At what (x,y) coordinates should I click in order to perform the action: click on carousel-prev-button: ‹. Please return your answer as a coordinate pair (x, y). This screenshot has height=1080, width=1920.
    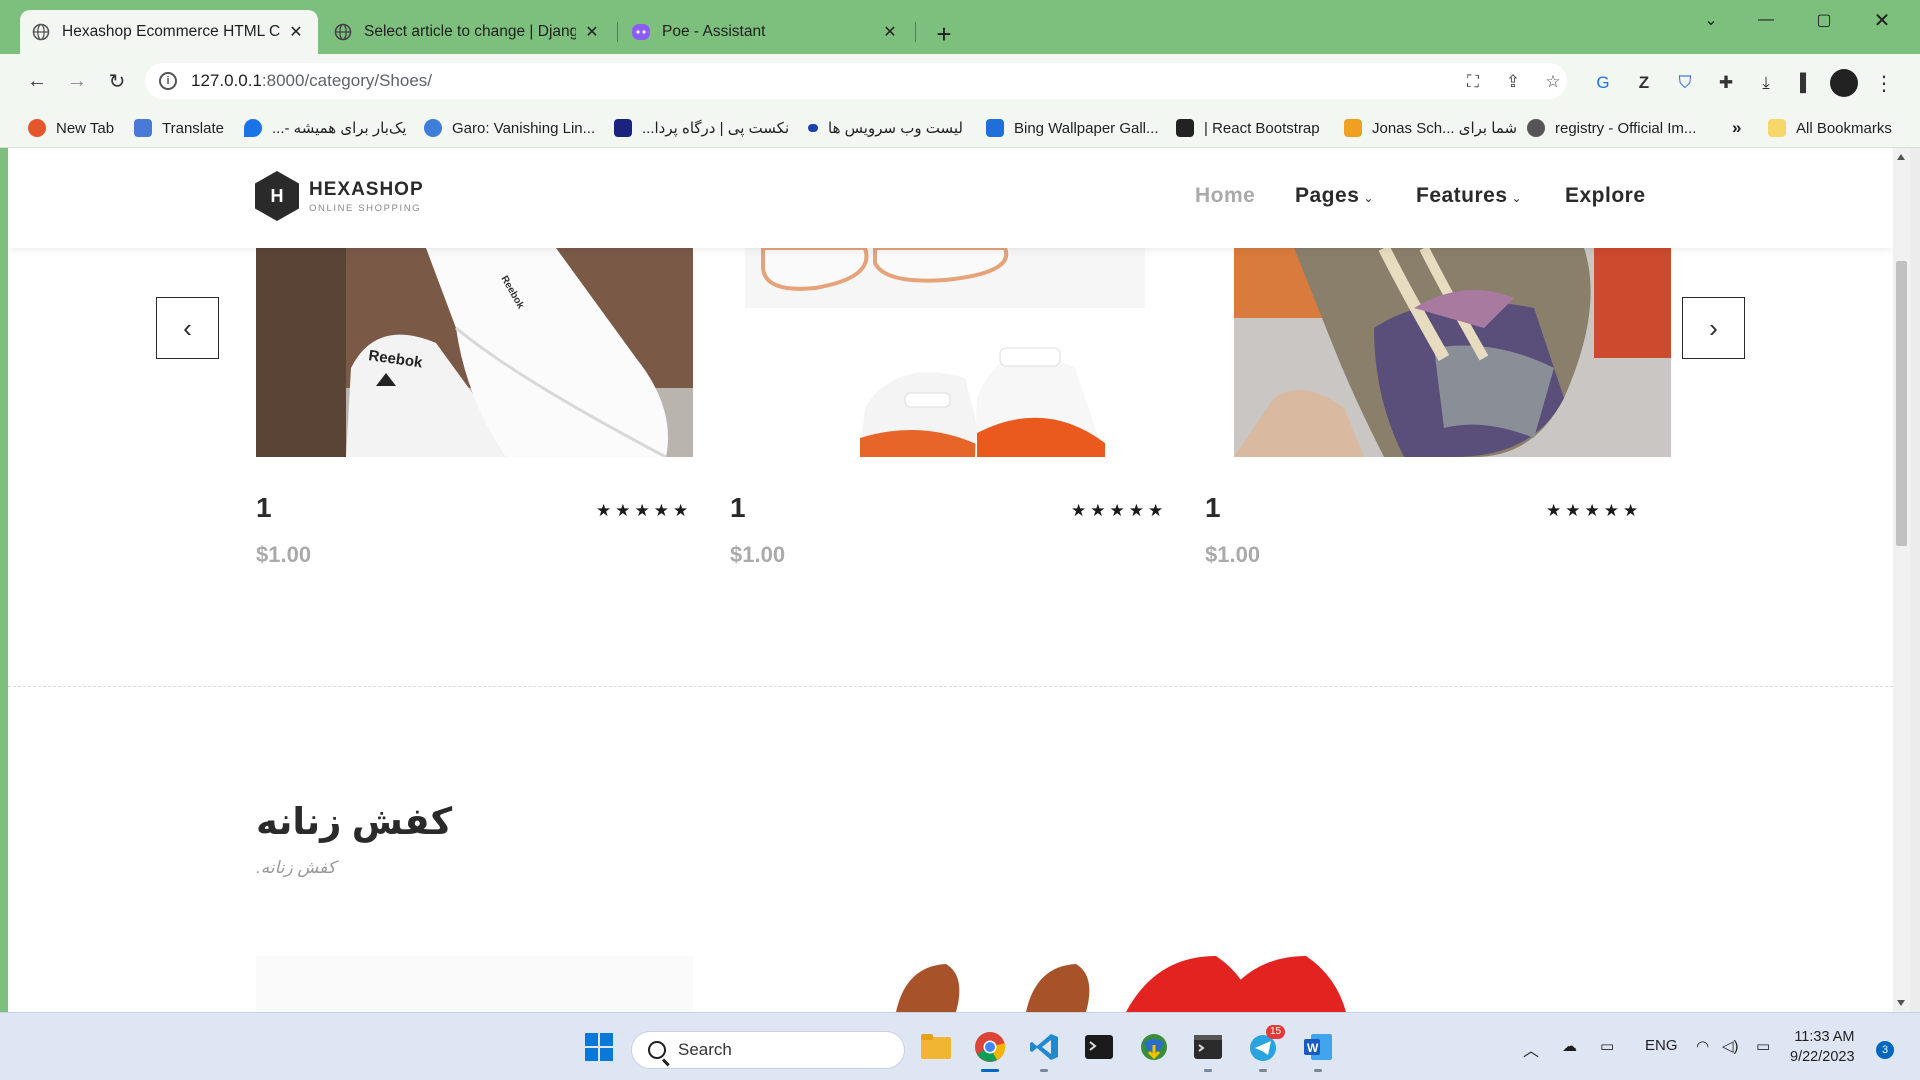
    Looking at the image, I should click on (187, 328).